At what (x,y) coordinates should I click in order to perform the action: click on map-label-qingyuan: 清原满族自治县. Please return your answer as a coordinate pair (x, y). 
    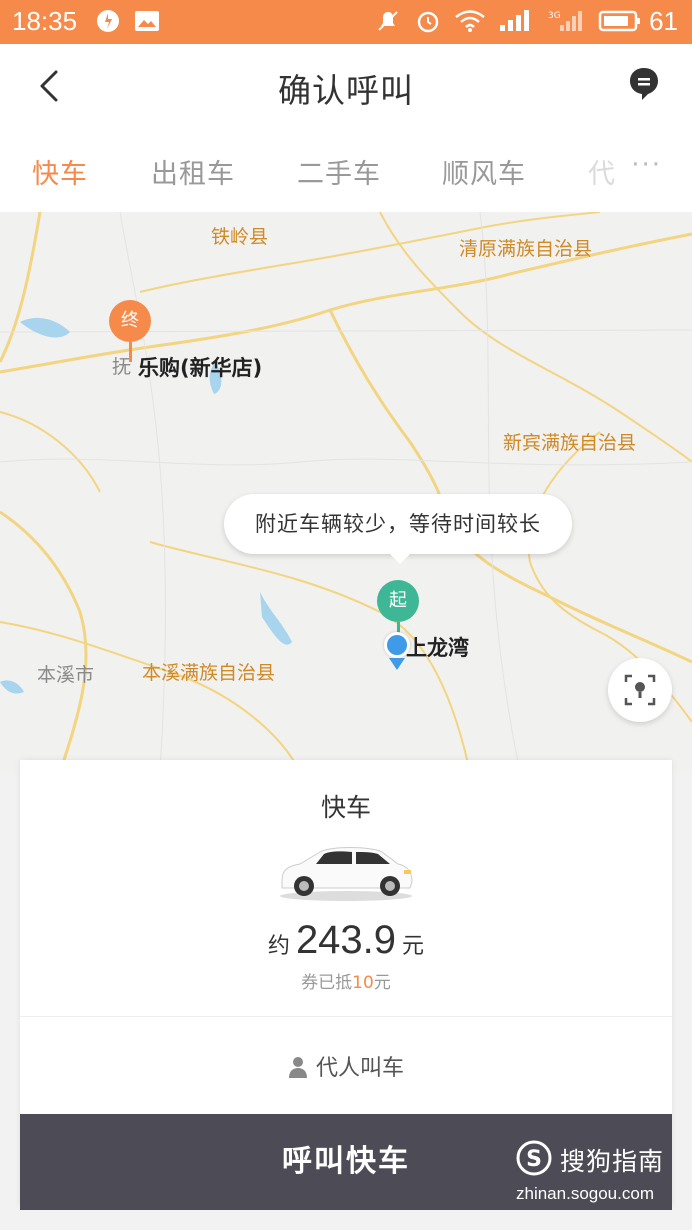
    Looking at the image, I should click on (526, 249).